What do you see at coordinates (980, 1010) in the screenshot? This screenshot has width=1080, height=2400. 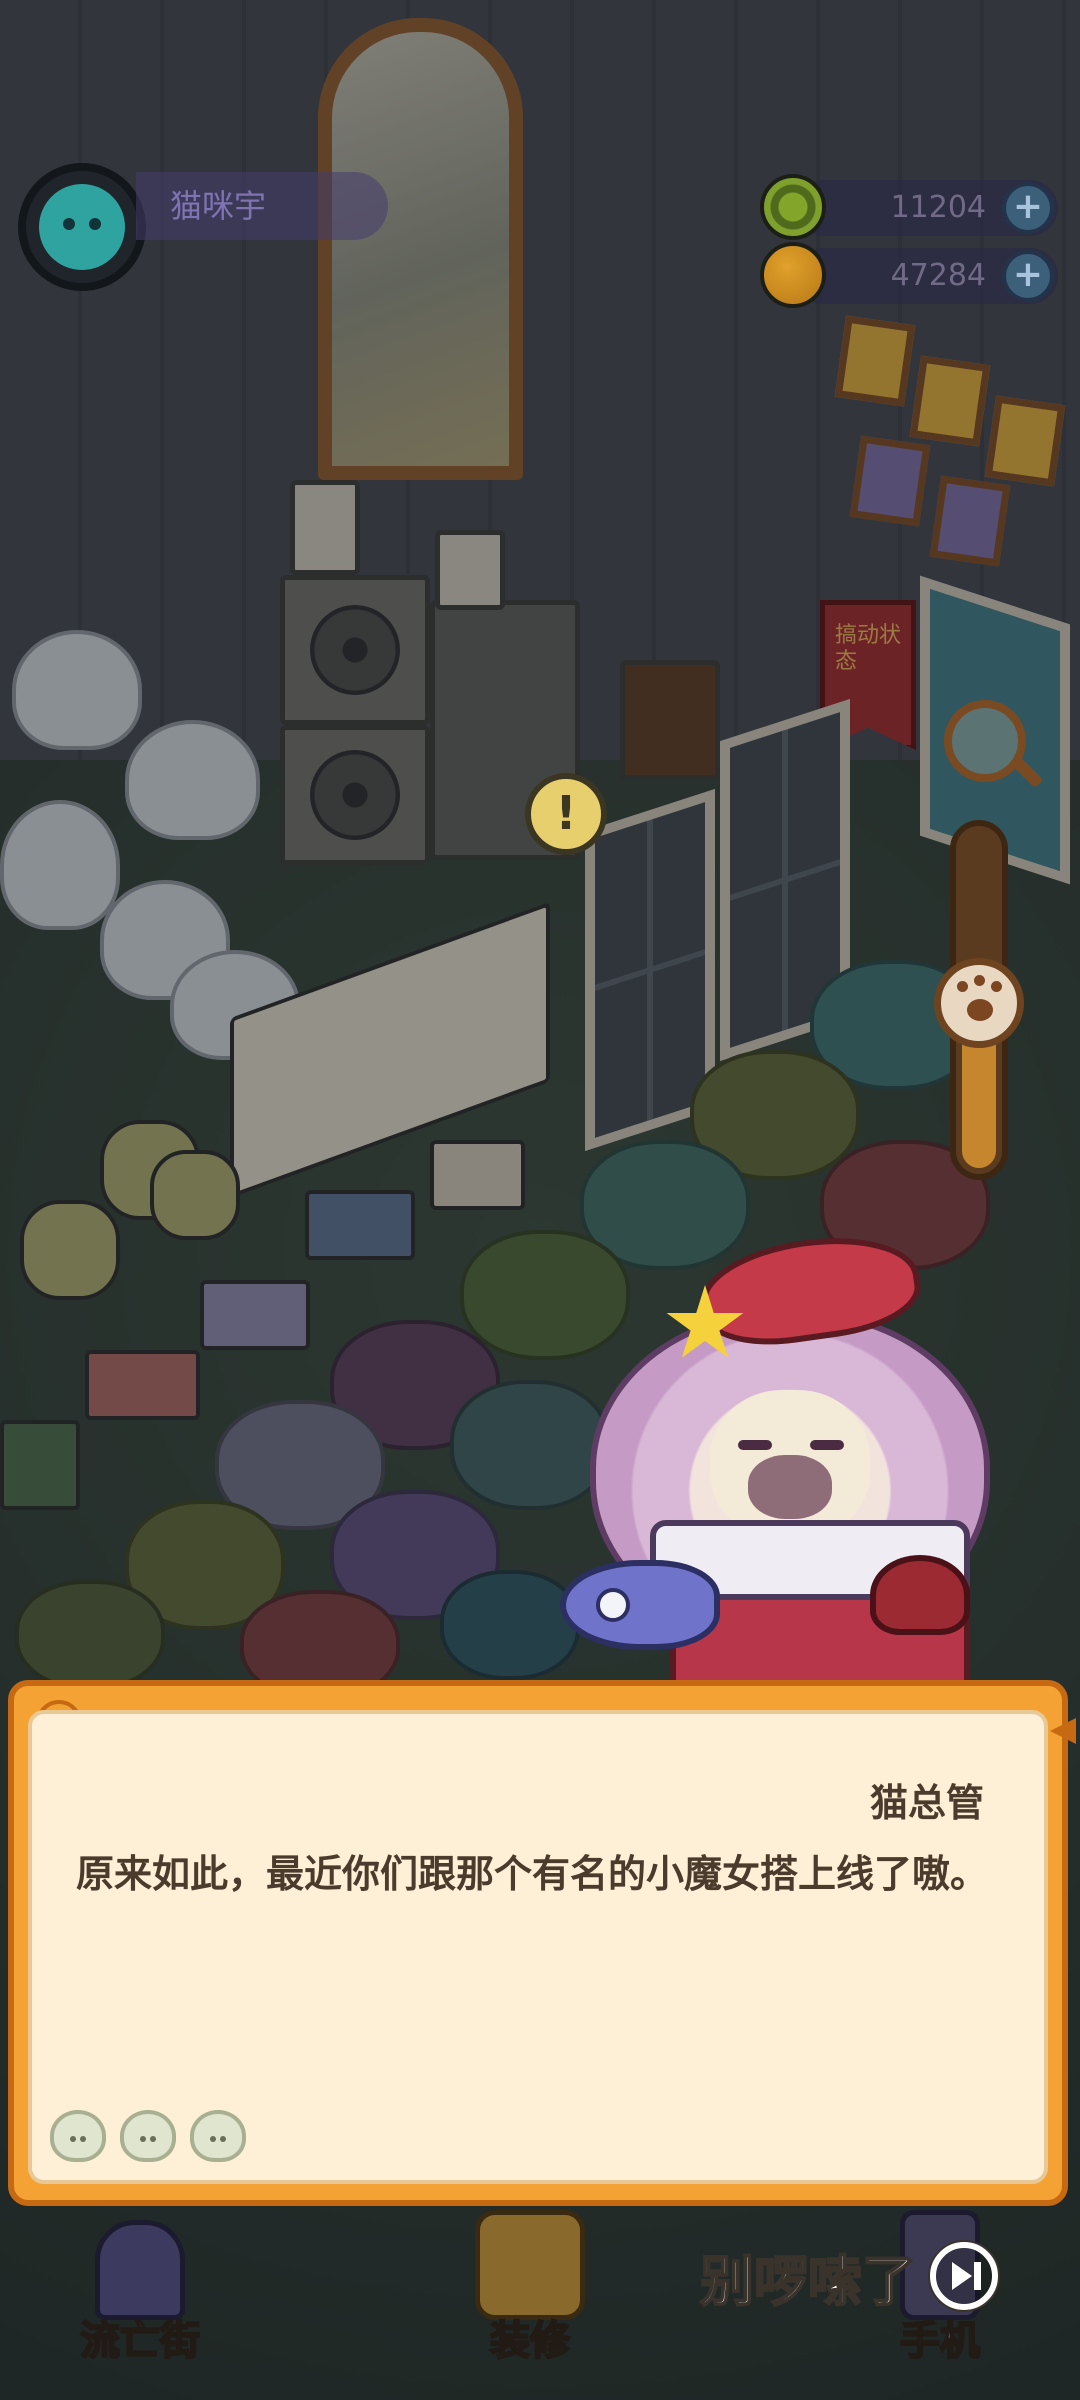 I see `paw-pad` at bounding box center [980, 1010].